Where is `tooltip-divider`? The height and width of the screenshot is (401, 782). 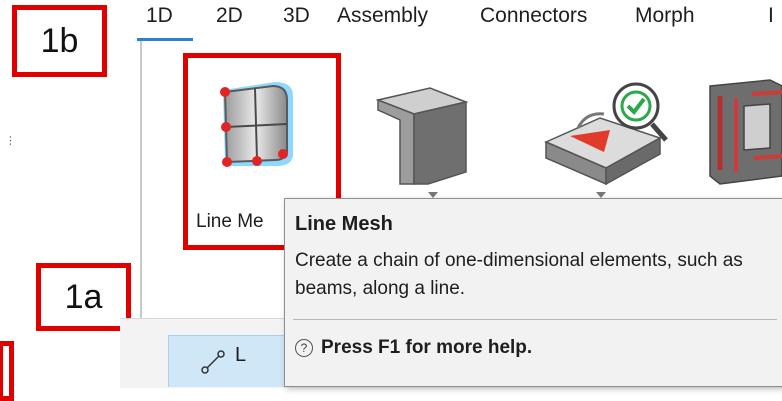
tooltip-divider is located at coordinates (535, 319).